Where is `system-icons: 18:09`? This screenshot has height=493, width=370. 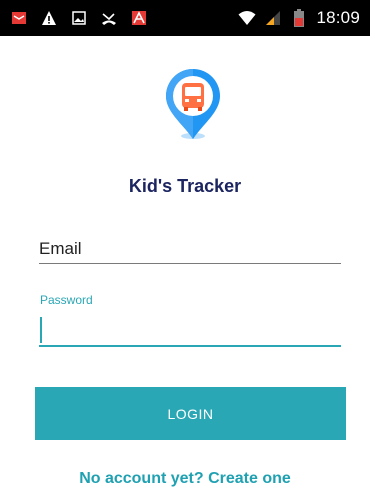 system-icons: 18:09 is located at coordinates (299, 18).